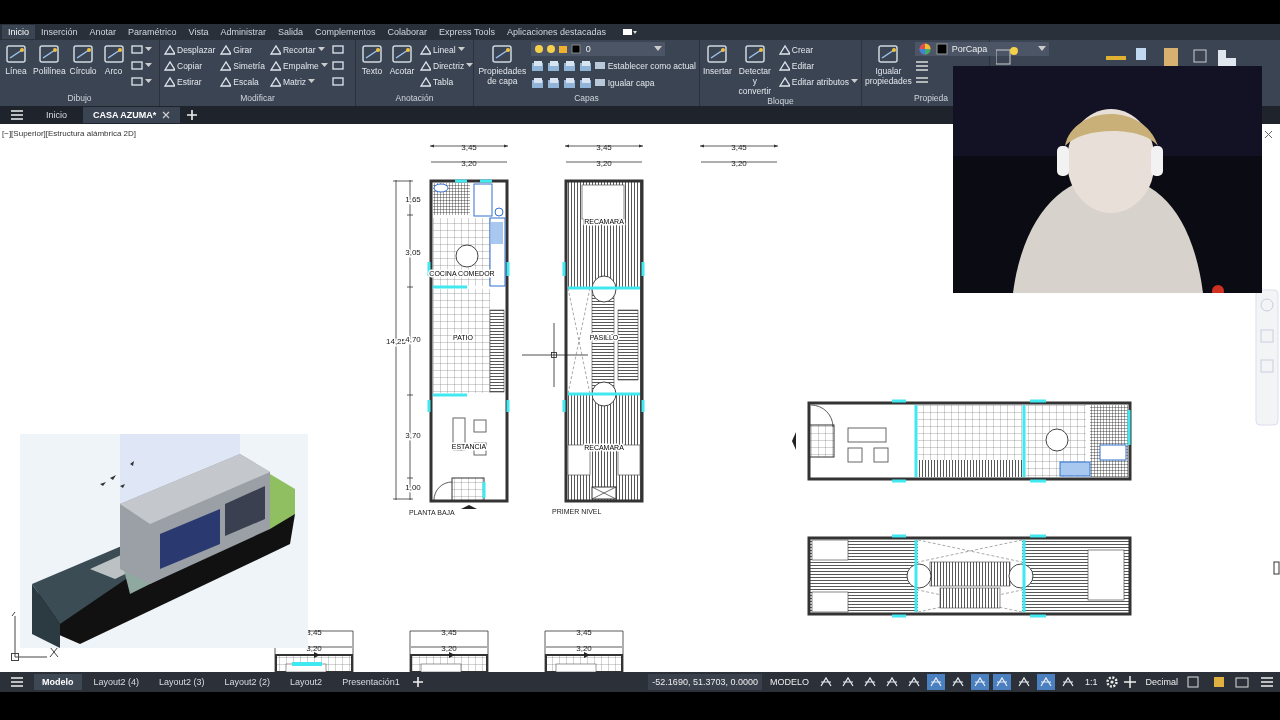 The image size is (1280, 720). Describe the element at coordinates (407, 32) in the screenshot. I see `ribbon-tab: Colaborar` at that location.